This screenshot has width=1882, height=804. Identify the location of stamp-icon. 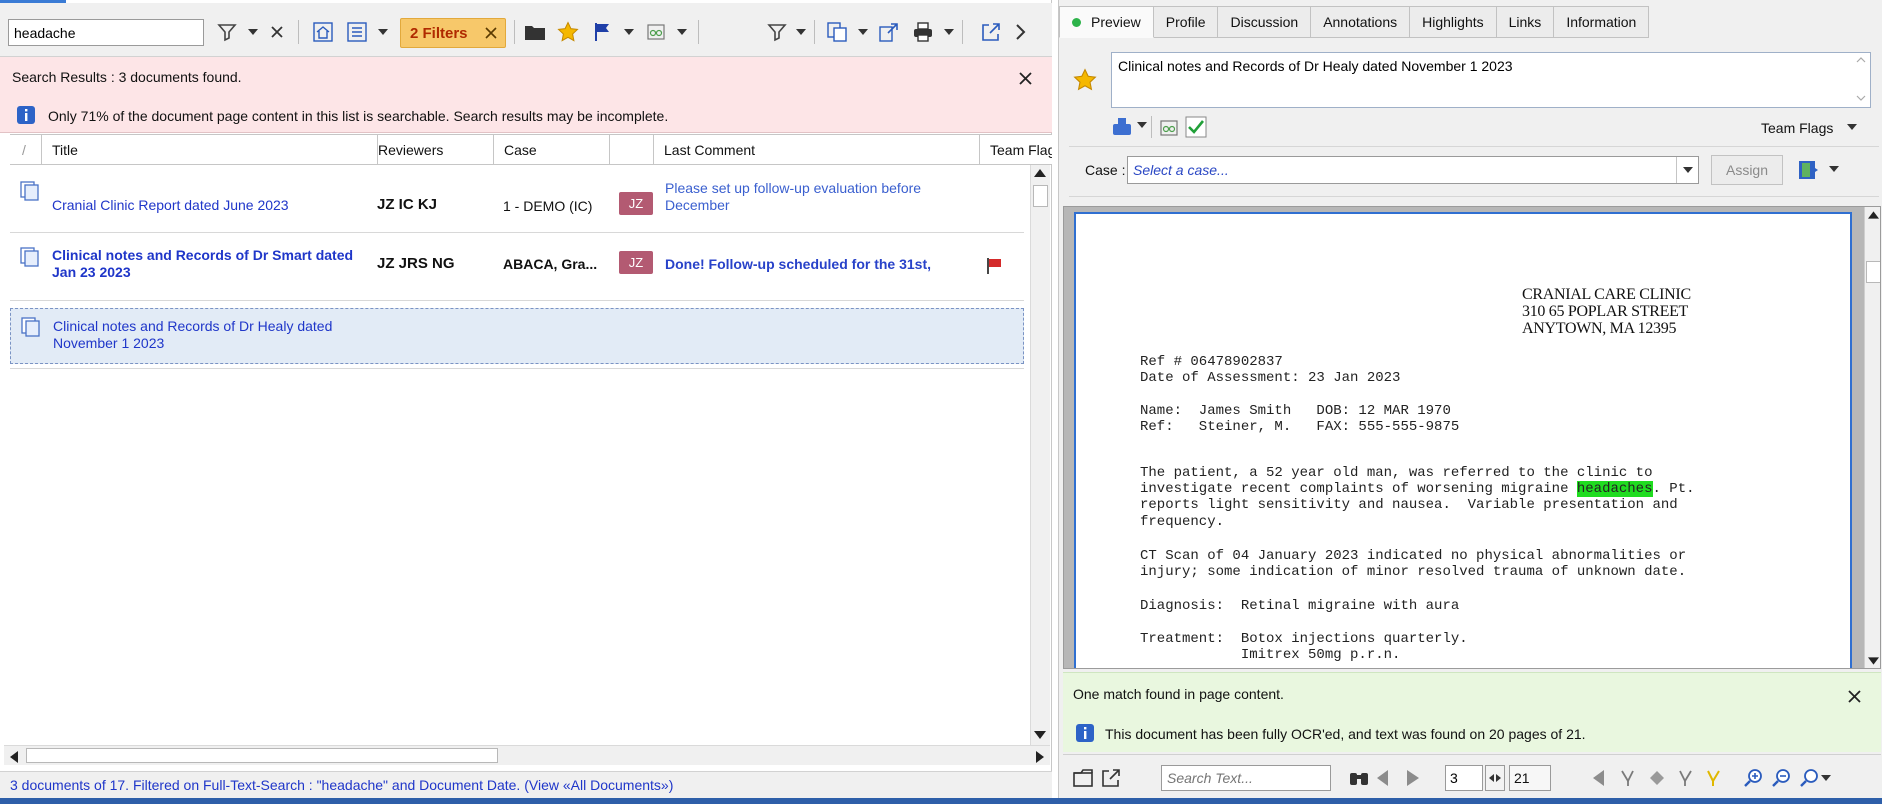
(1123, 127).